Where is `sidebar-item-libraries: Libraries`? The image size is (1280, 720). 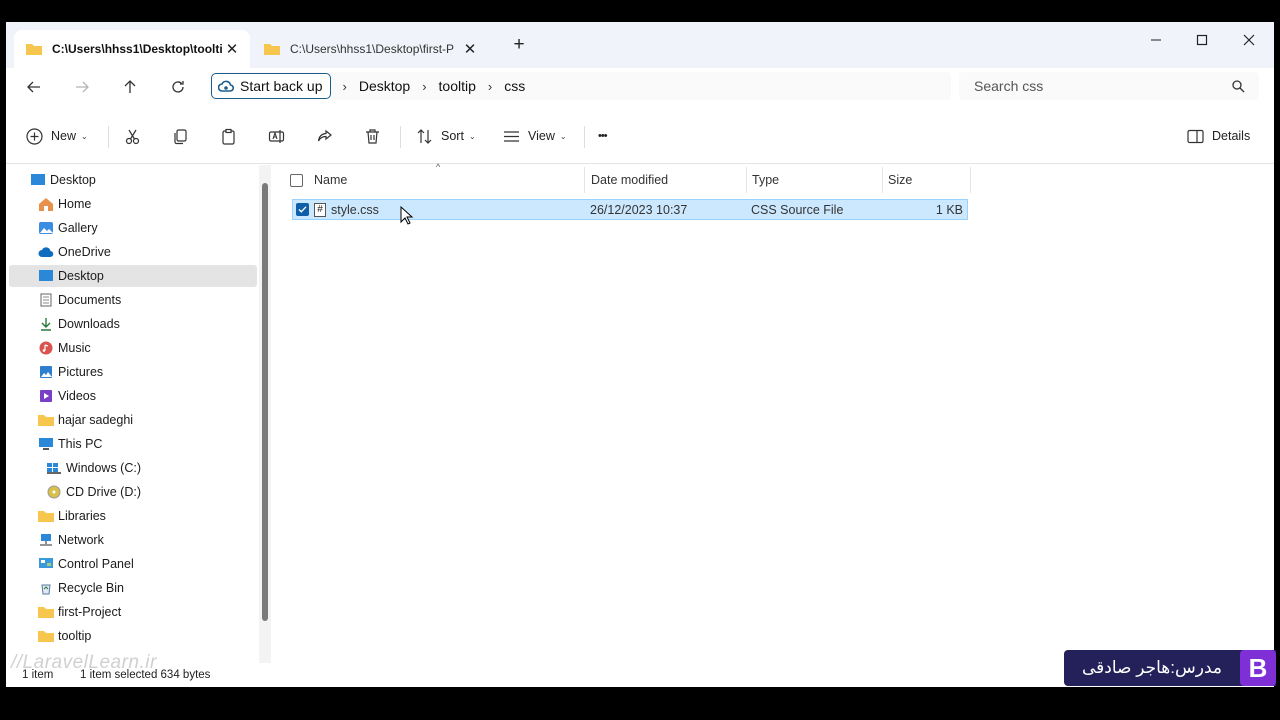
sidebar-item-libraries: Libraries is located at coordinates (146, 516).